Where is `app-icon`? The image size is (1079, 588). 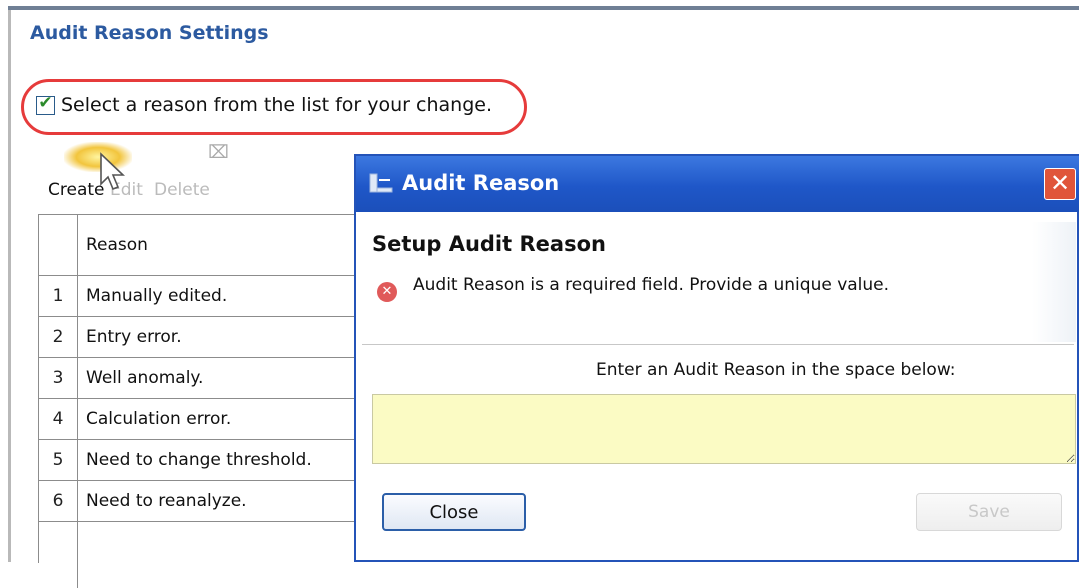 app-icon is located at coordinates (381, 185).